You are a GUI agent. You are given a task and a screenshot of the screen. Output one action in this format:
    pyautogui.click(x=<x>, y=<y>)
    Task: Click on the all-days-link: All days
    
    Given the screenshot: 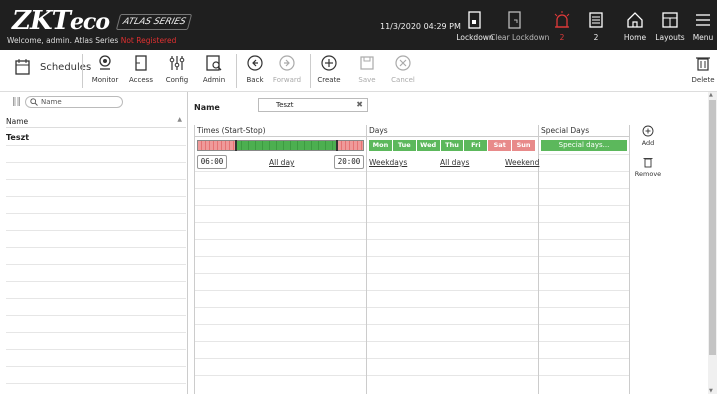 What is the action you would take?
    pyautogui.click(x=454, y=162)
    